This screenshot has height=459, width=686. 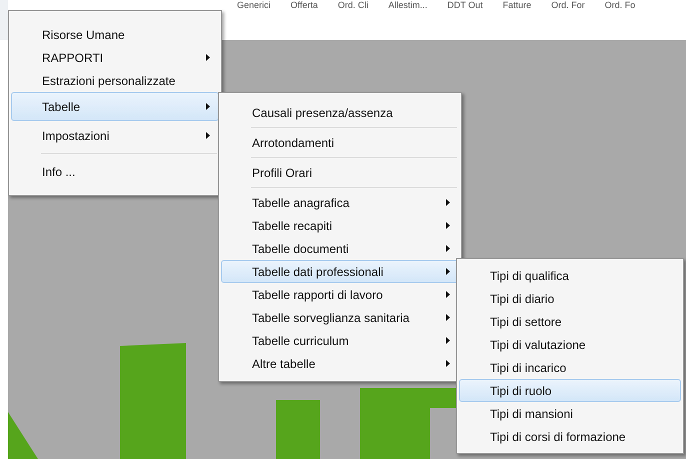 What do you see at coordinates (115, 80) in the screenshot?
I see `menu-item: Estrazioni personalizzate` at bounding box center [115, 80].